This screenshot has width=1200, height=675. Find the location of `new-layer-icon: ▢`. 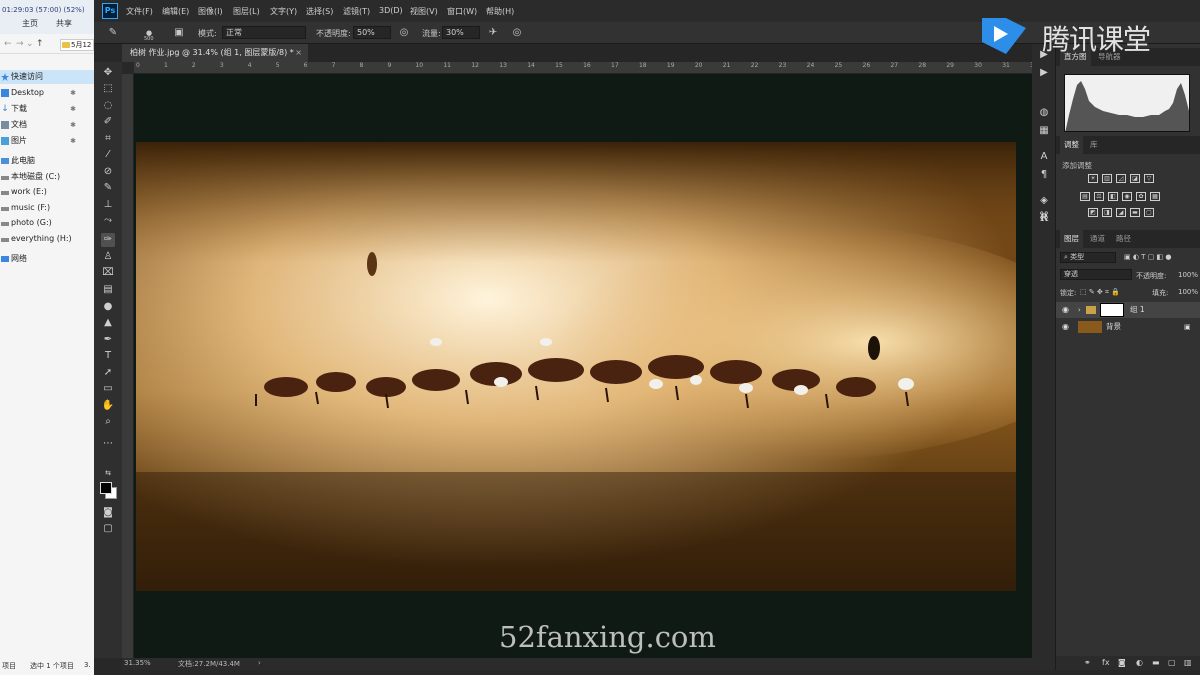

new-layer-icon: ▢ is located at coordinates (1172, 662).